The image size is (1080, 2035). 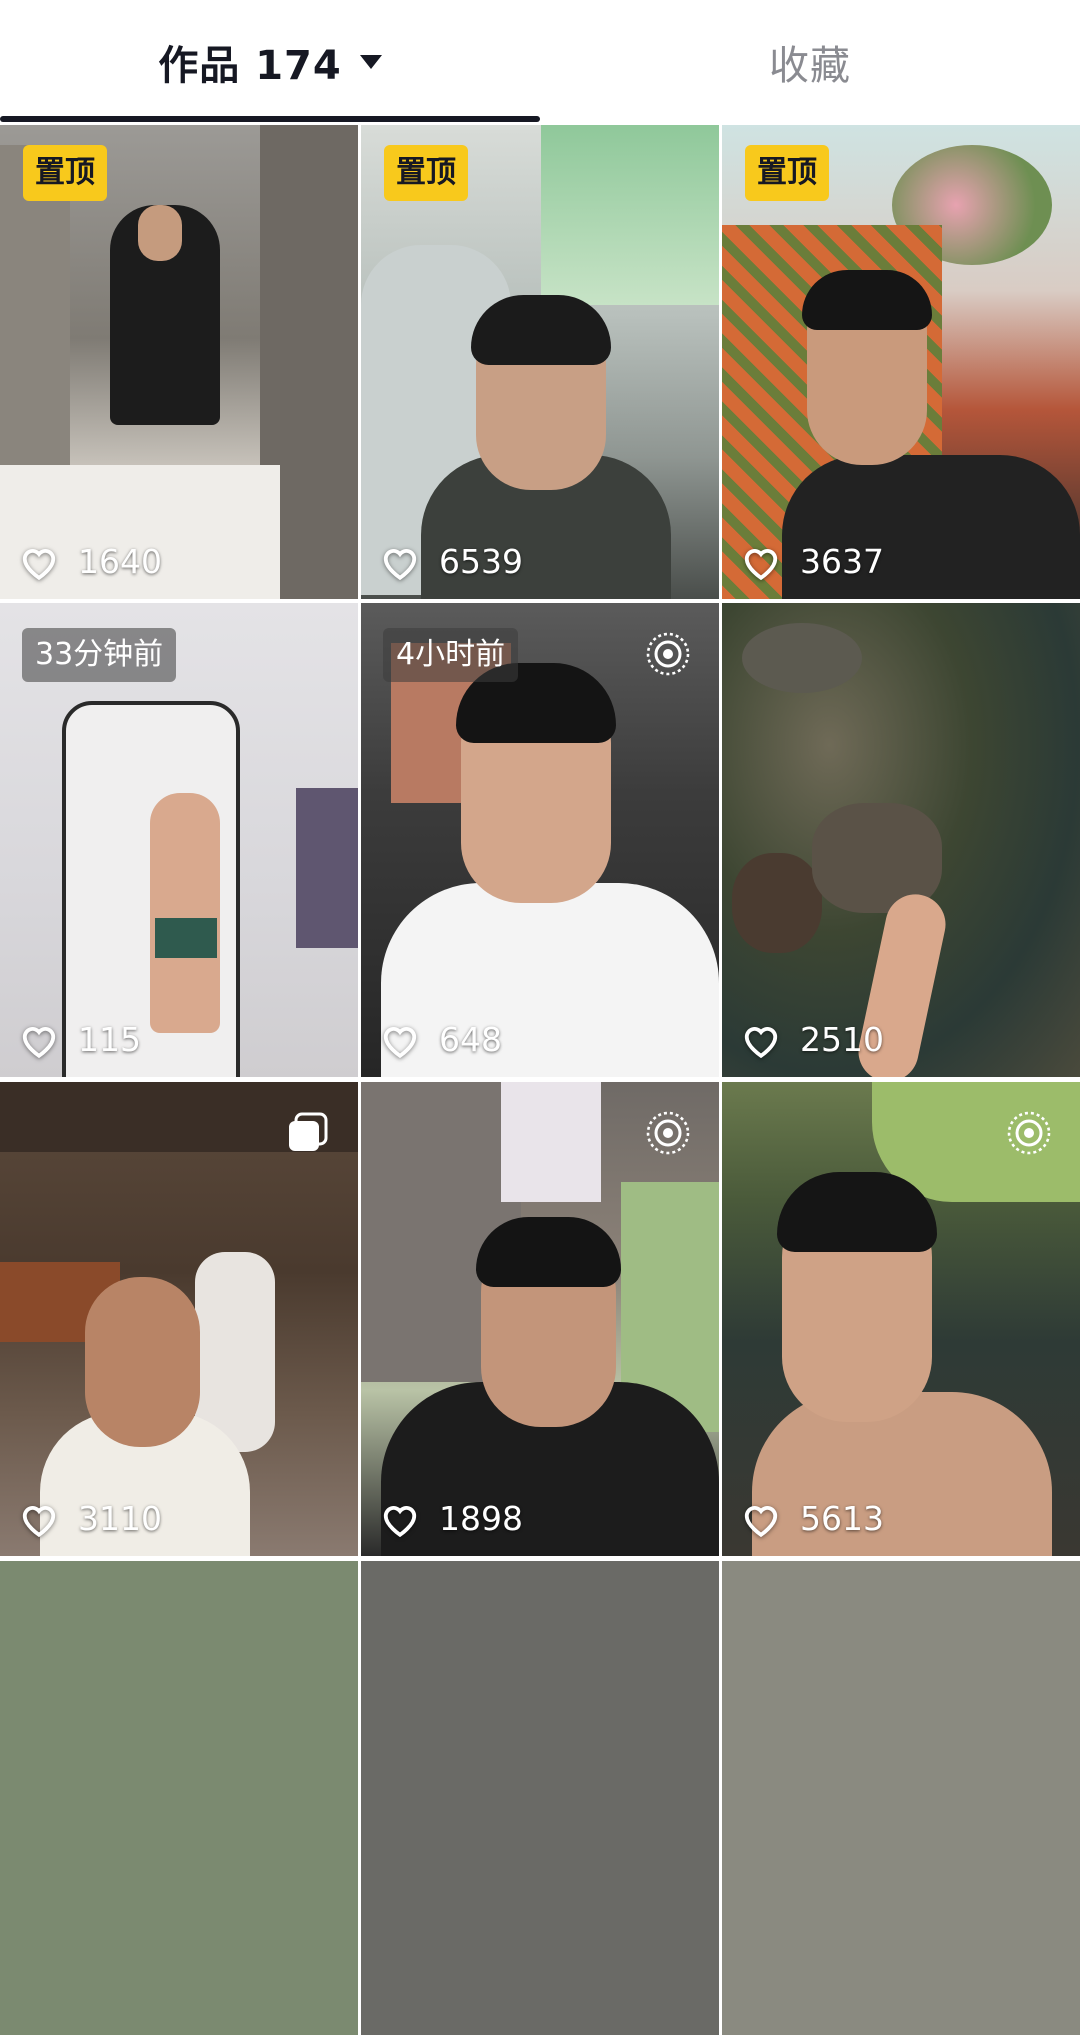 I want to click on like-count-value: 5613, so click(x=842, y=1518).